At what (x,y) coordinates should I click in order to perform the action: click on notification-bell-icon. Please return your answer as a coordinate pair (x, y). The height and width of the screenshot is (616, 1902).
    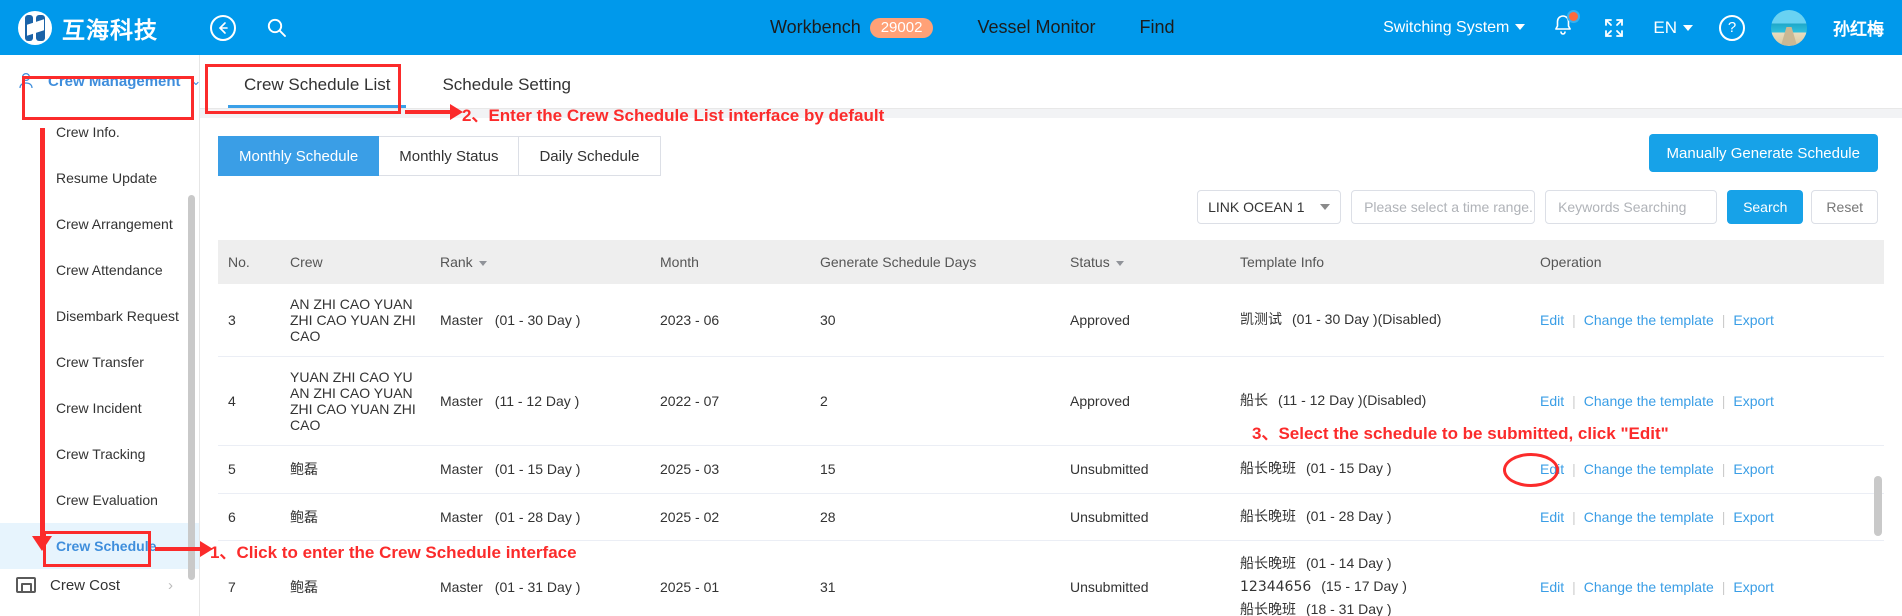
    Looking at the image, I should click on (1566, 26).